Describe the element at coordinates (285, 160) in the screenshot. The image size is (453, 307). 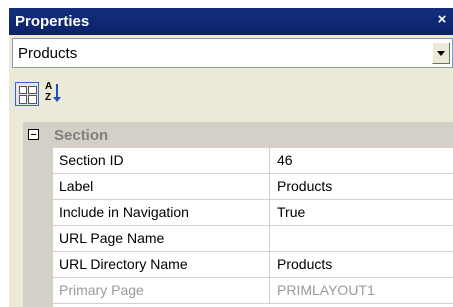
I see `property-value: 46` at that location.